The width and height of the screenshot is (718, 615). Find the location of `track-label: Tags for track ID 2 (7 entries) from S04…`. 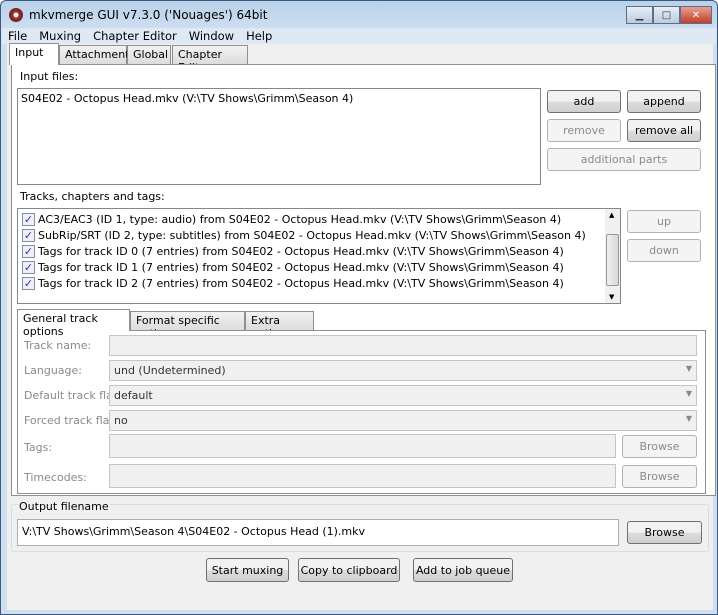

track-label: Tags for track ID 2 (7 entries) from S04… is located at coordinates (301, 283).